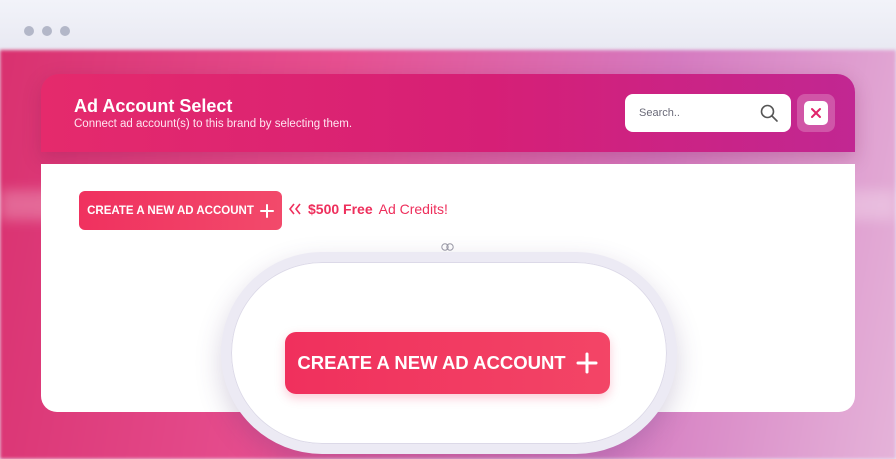 The width and height of the screenshot is (896, 459). What do you see at coordinates (769, 113) in the screenshot?
I see `search-icon` at bounding box center [769, 113].